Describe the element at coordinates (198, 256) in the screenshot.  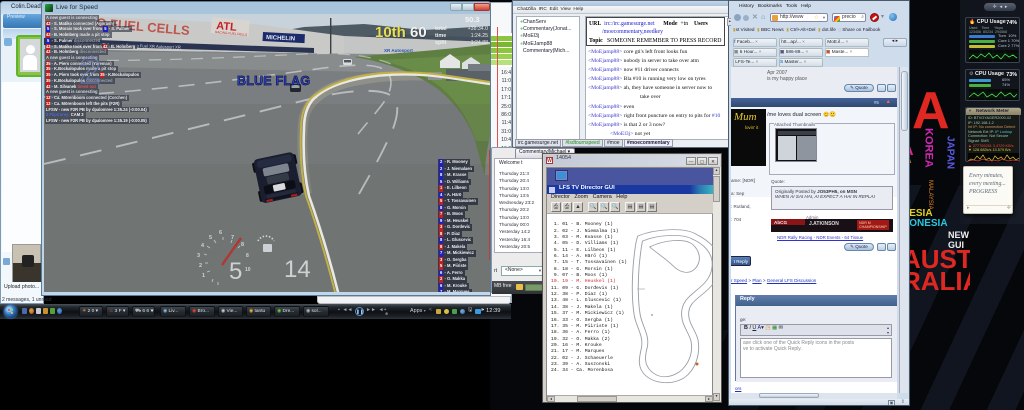
I see `svg-text: 3` at that location.